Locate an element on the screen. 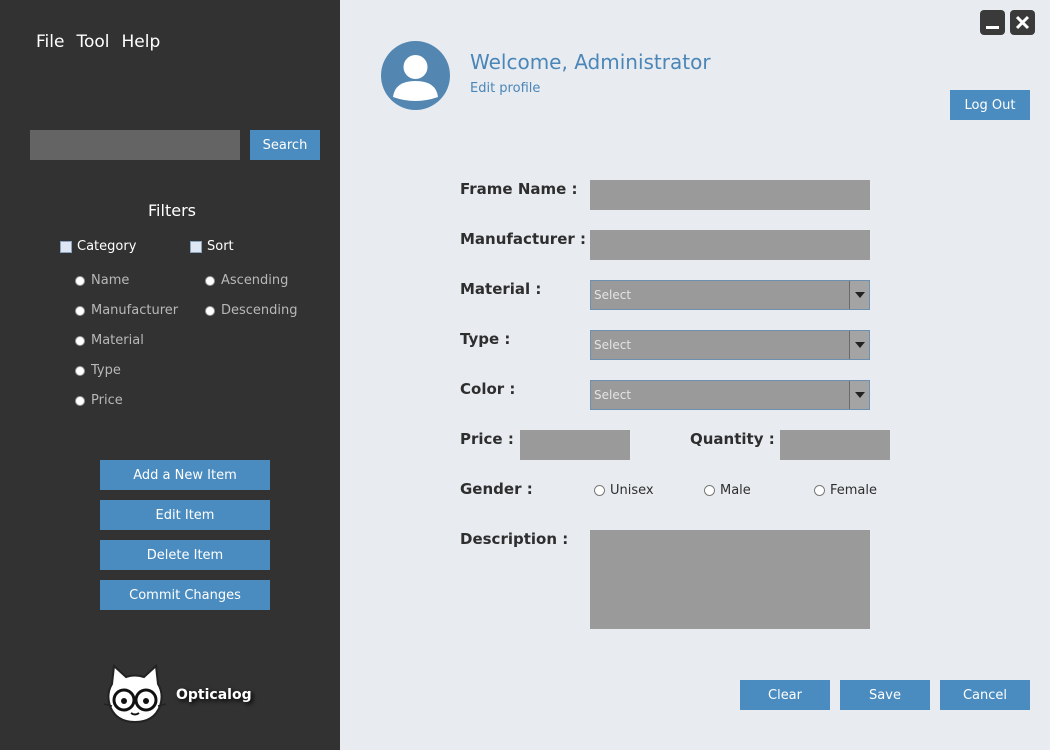 The width and height of the screenshot is (1050, 750). menu-file: File is located at coordinates (50, 42).